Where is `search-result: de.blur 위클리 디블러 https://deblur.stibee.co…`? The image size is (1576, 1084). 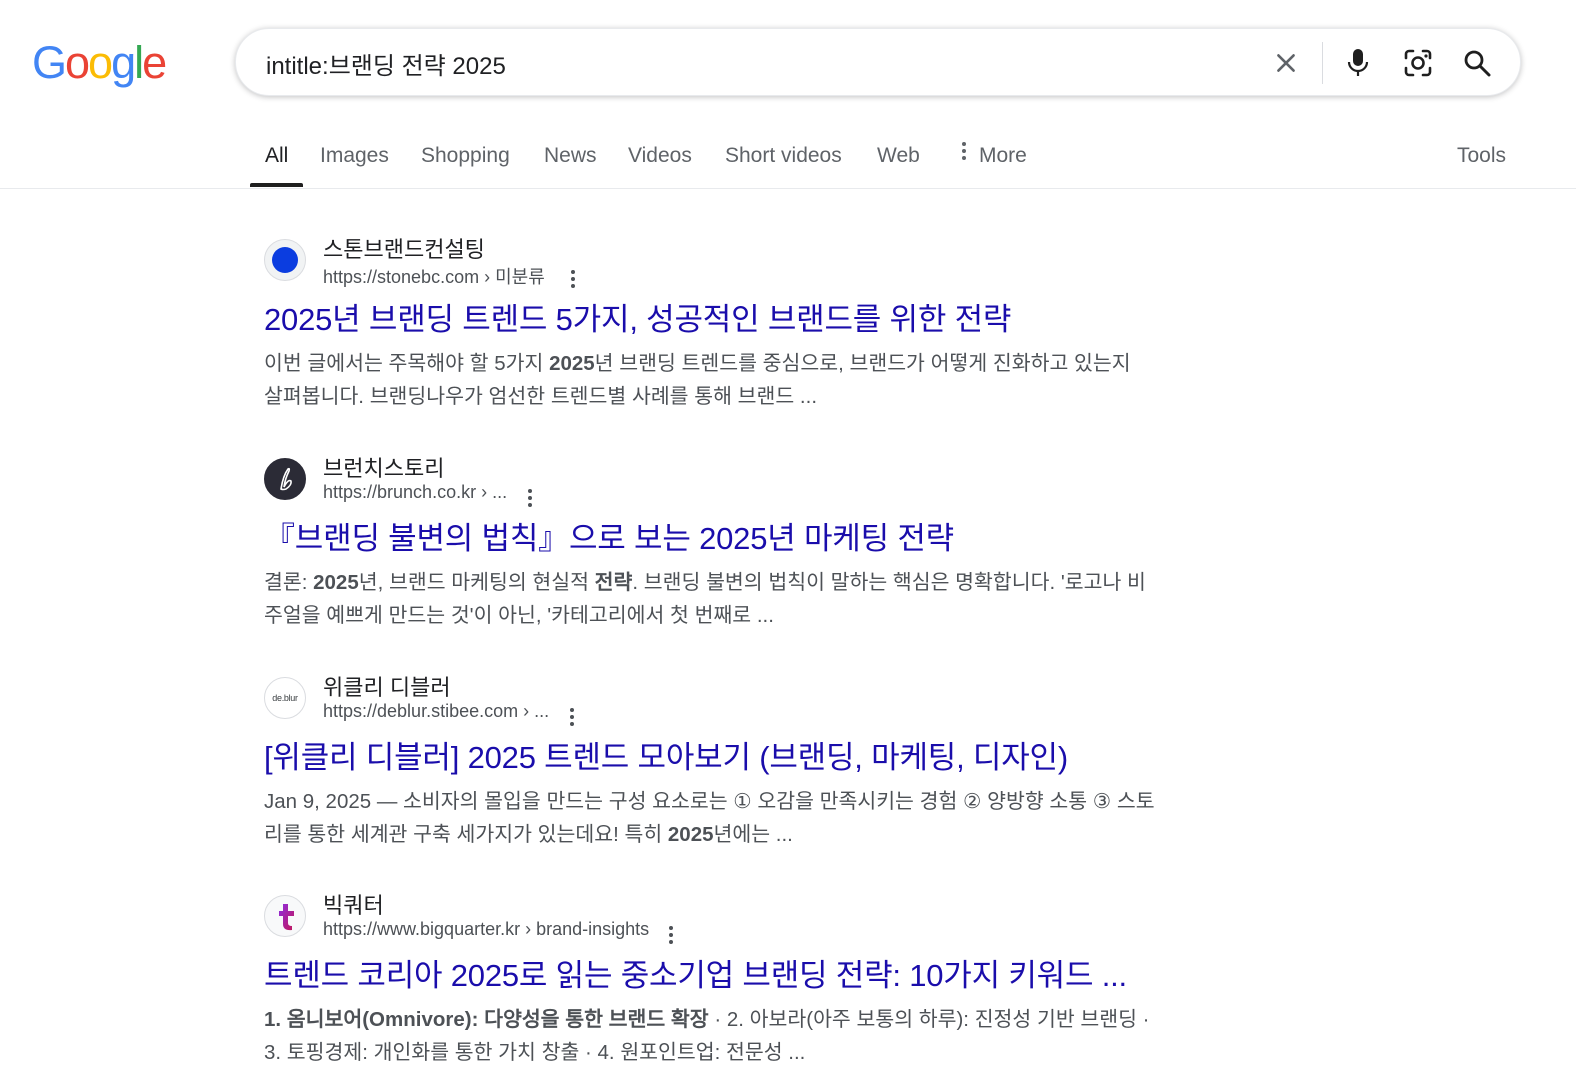 search-result: de.blur 위클리 디블러 https://deblur.stibee.co… is located at coordinates (754, 760).